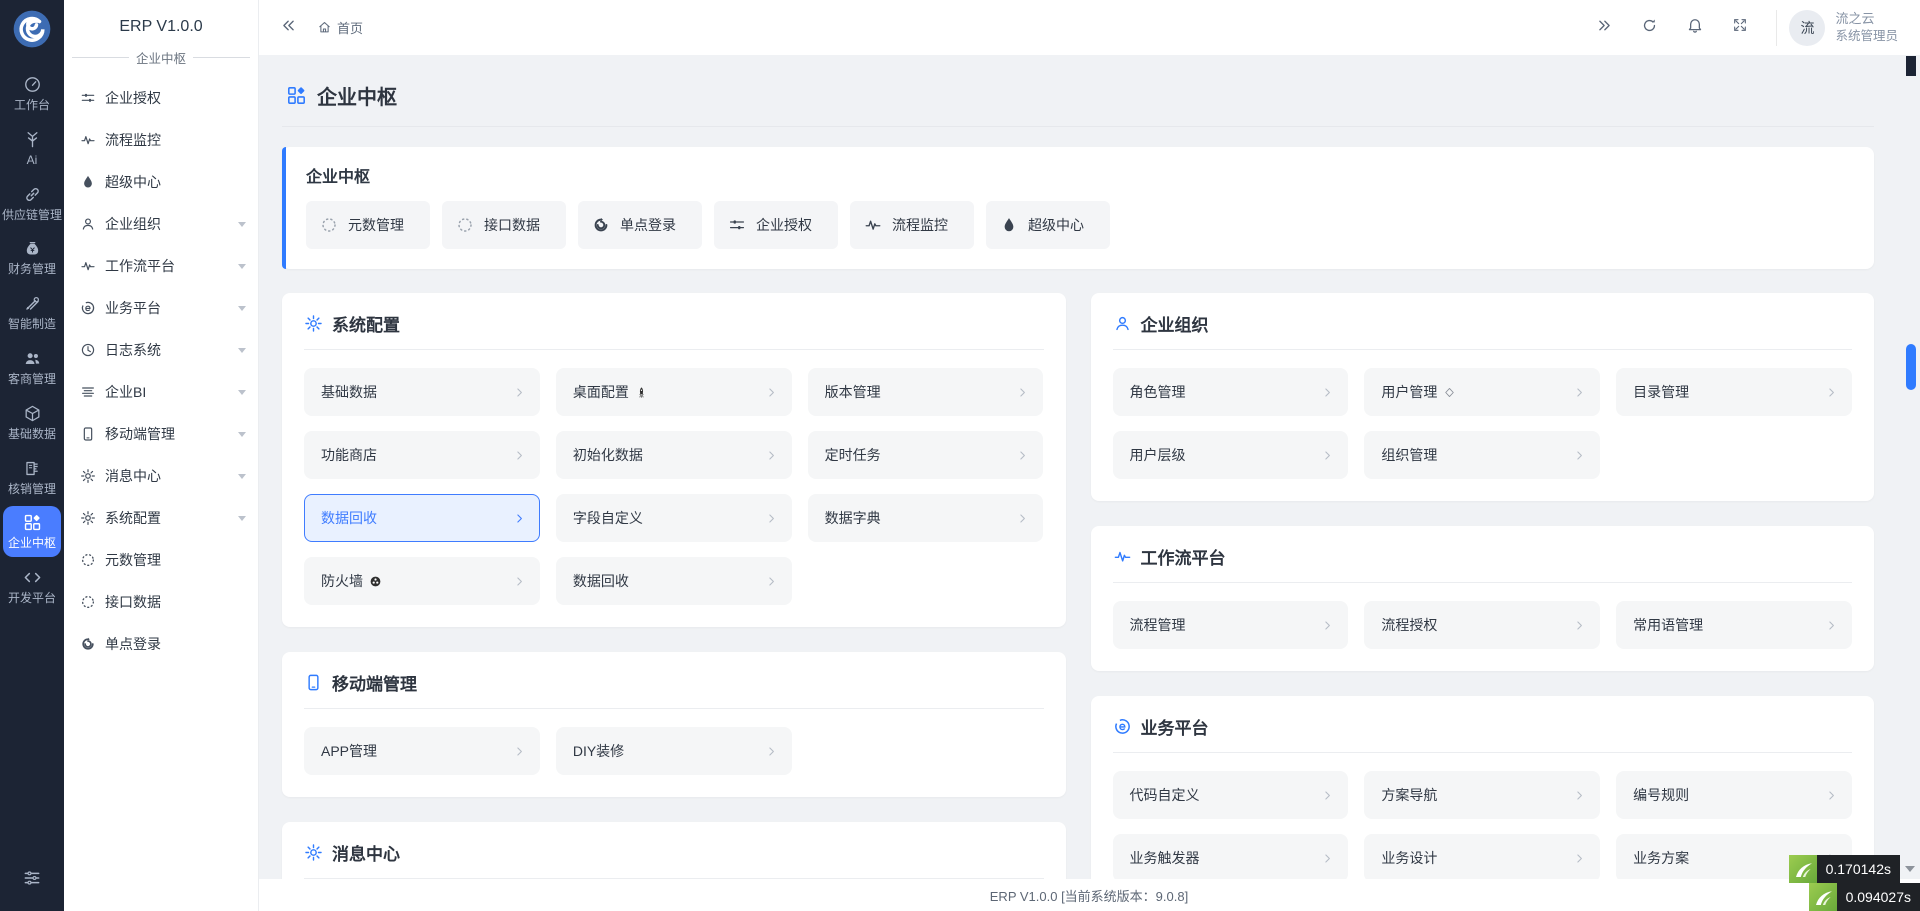 This screenshot has width=1920, height=911. What do you see at coordinates (161, 560) in the screenshot?
I see `sidebar-menu-item: 元数管理` at bounding box center [161, 560].